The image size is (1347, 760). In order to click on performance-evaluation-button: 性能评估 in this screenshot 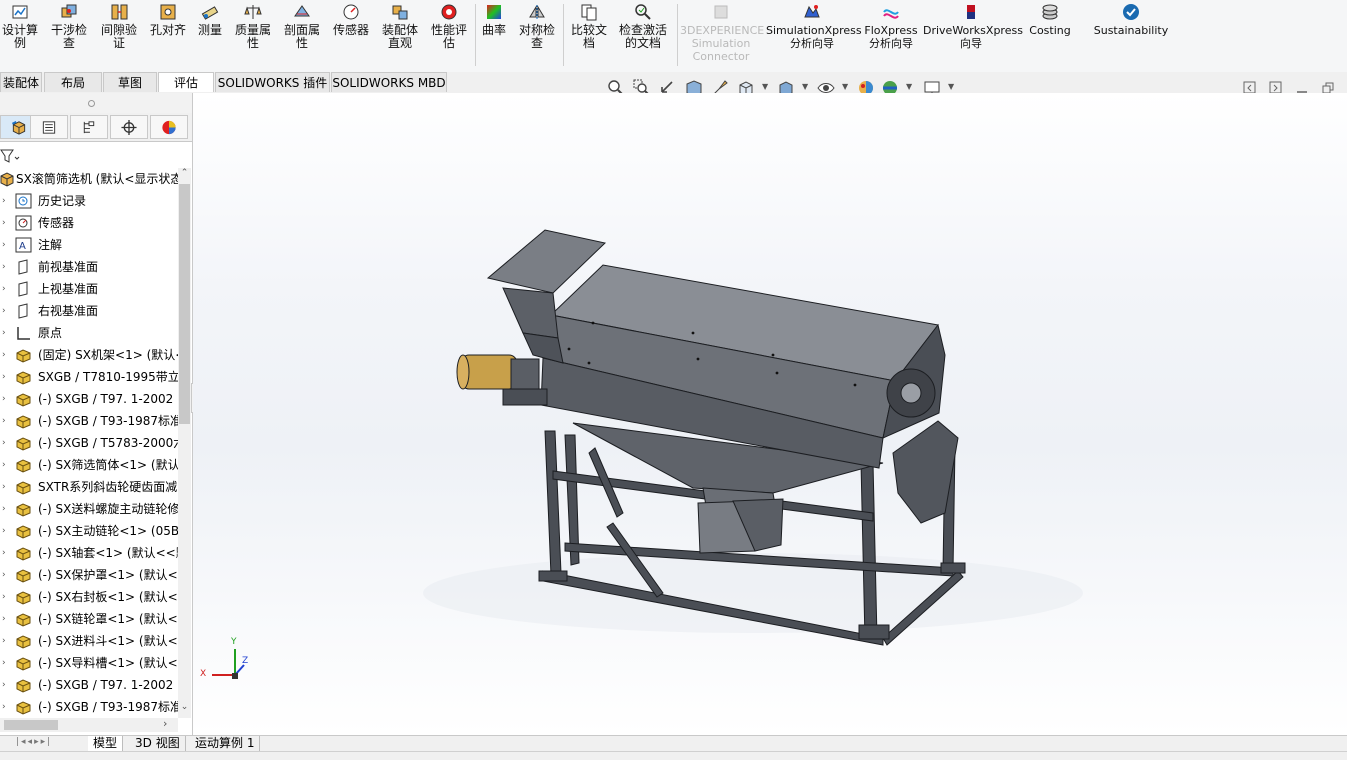, I will do `click(449, 35)`.